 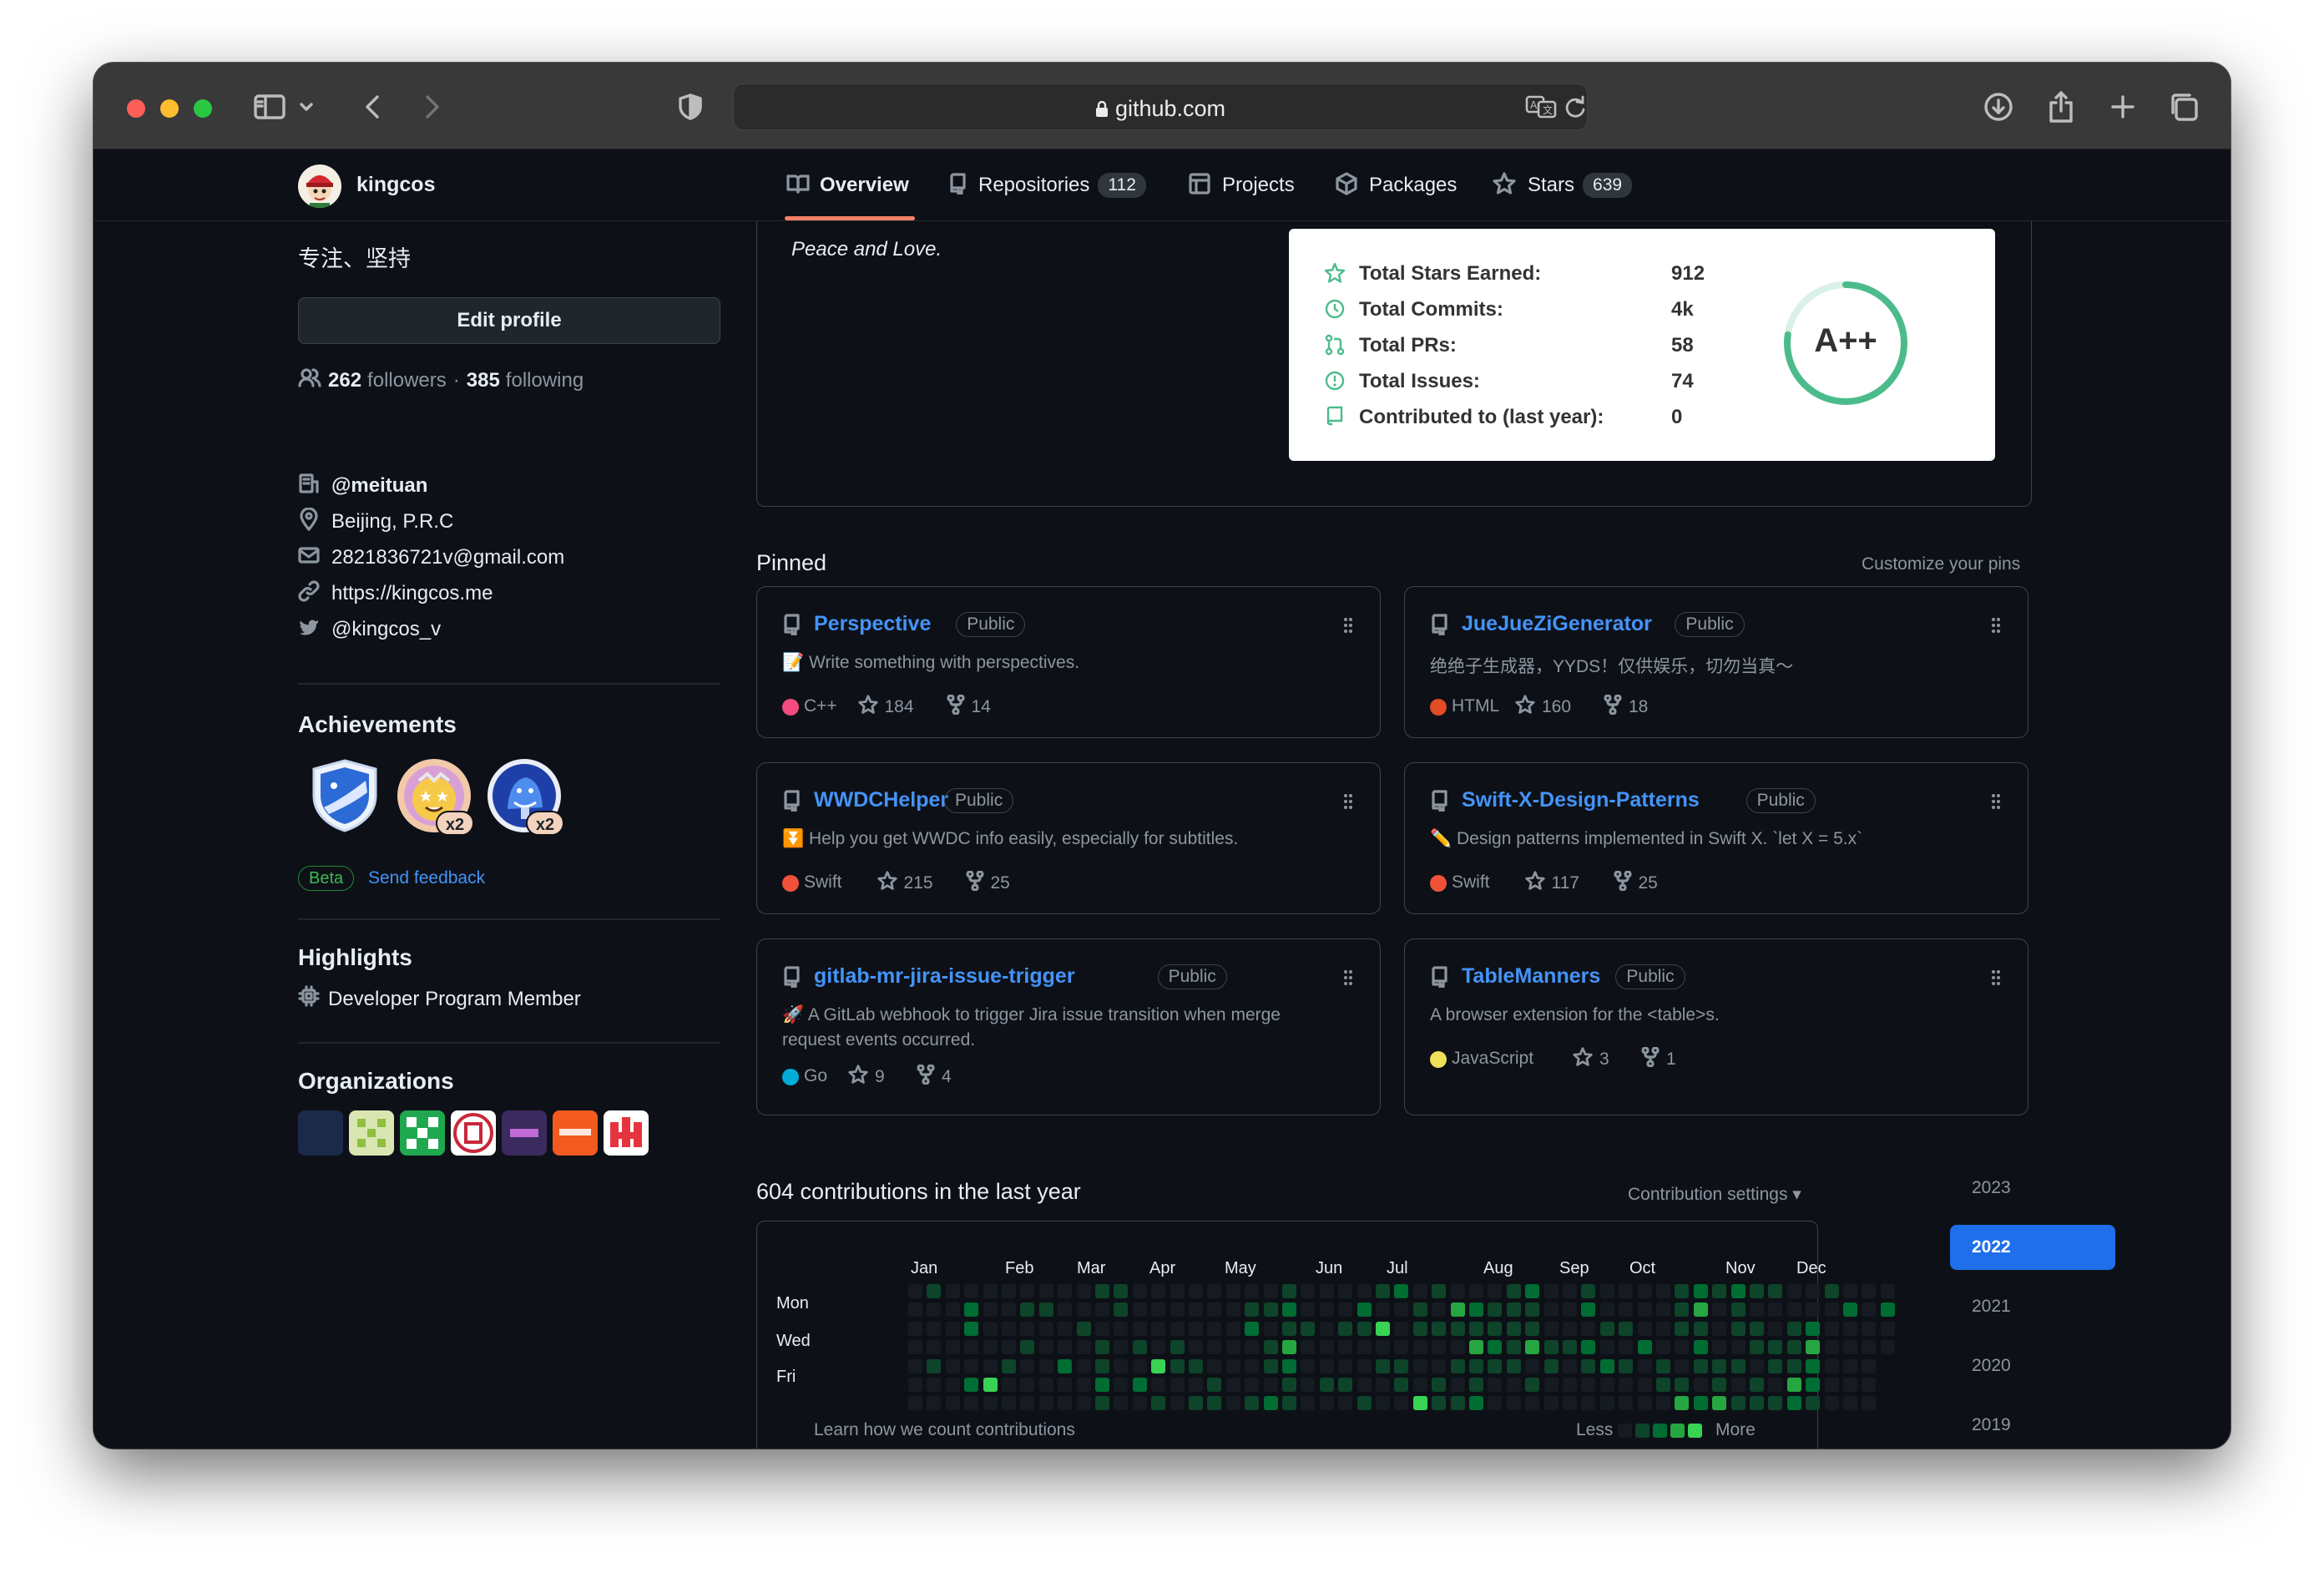 What do you see at coordinates (1635, 882) in the screenshot?
I see `repo-forks-link: 25` at bounding box center [1635, 882].